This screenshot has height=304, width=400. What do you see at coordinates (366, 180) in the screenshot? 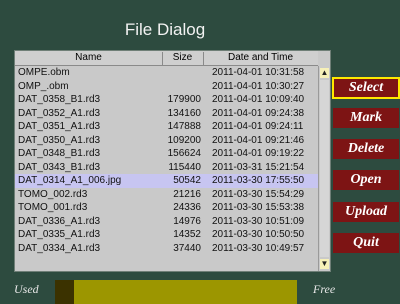
I see `open-button: Open` at bounding box center [366, 180].